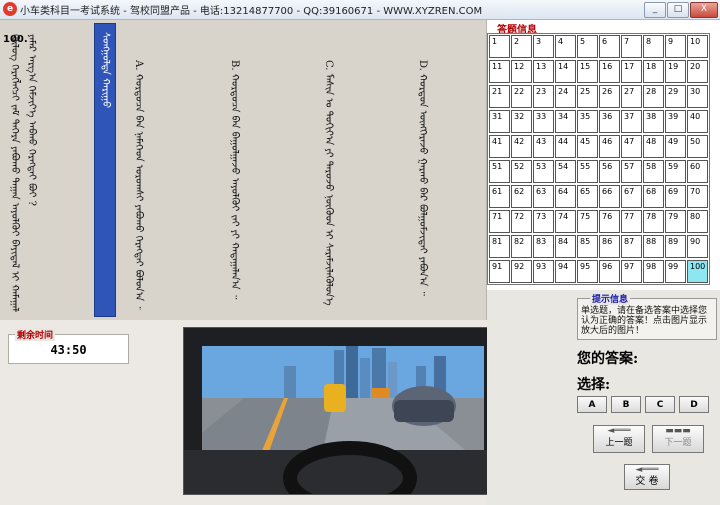 The height and width of the screenshot is (505, 720). Describe the element at coordinates (653, 121) in the screenshot. I see `answer-cell: 38` at that location.